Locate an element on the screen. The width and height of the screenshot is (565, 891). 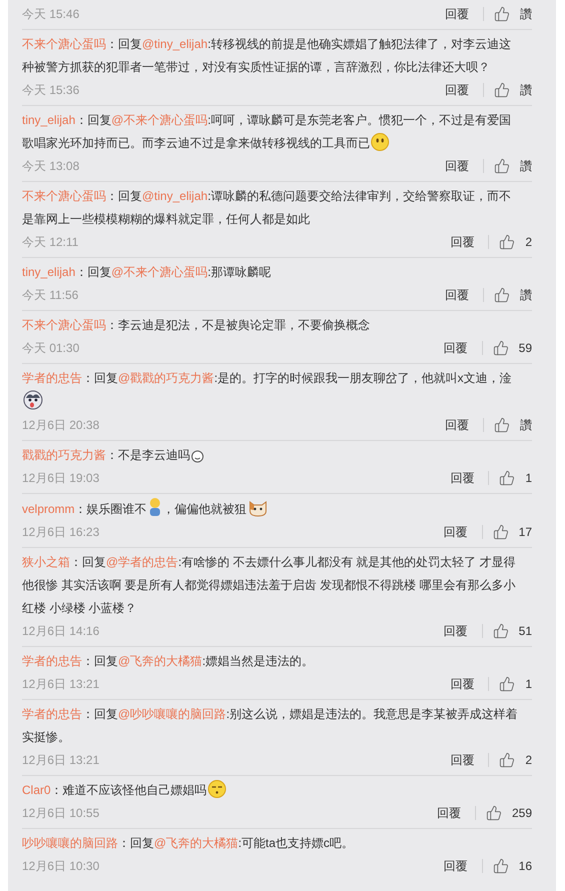
comment-time: 12月6日 16:23 is located at coordinates (61, 532).